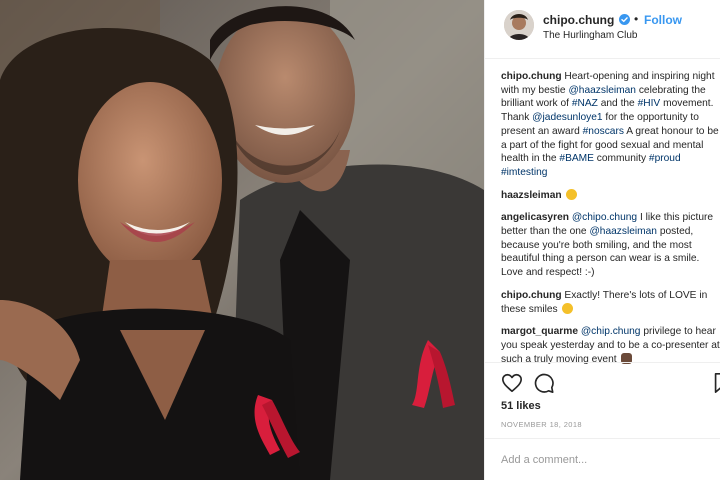  Describe the element at coordinates (602, 362) in the screenshot. I see `actions-divider` at that location.